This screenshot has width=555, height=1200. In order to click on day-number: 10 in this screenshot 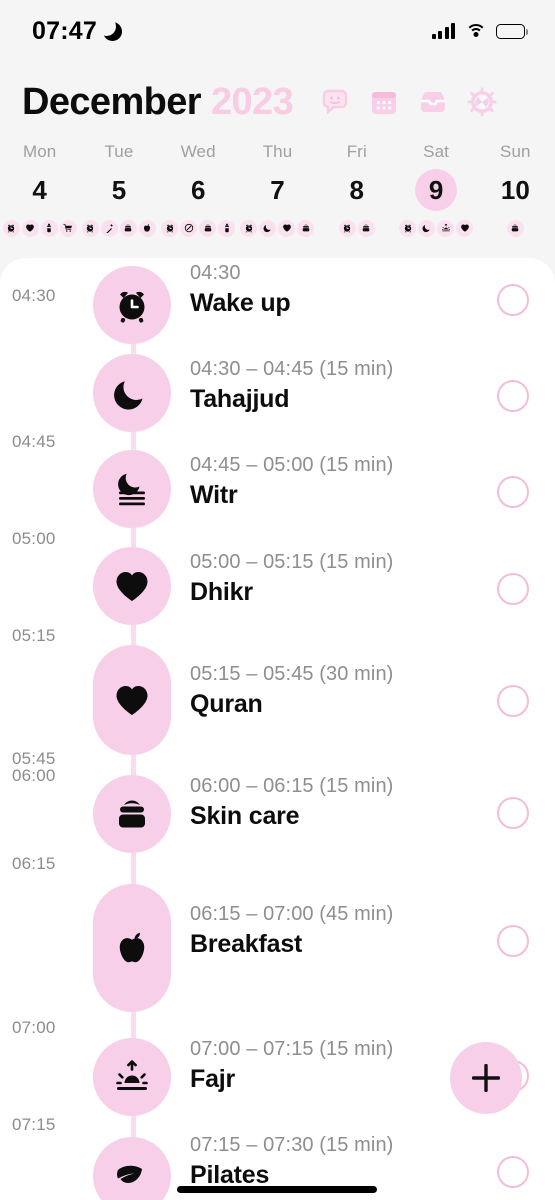, I will do `click(515, 189)`.